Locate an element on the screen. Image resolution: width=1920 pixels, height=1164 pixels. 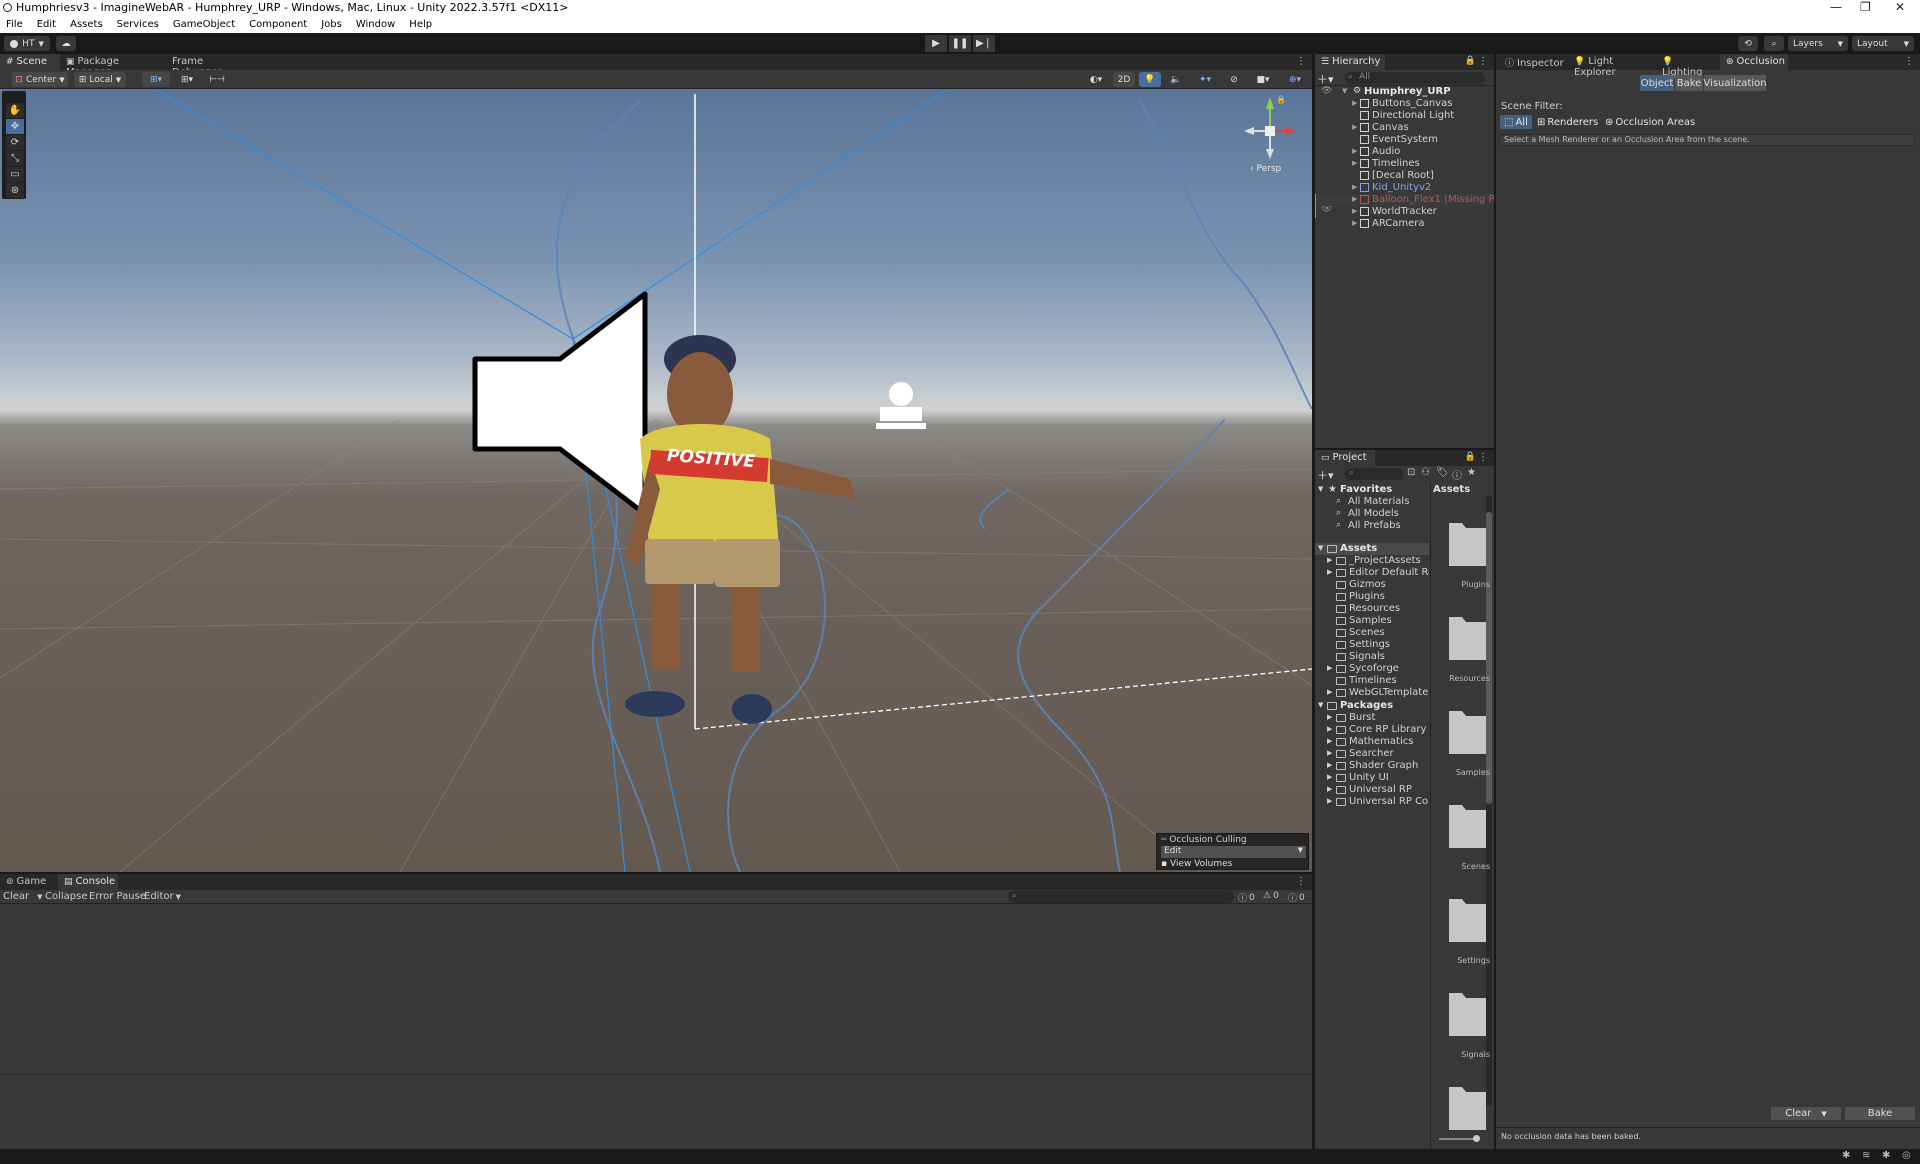
maximize-button: ❐ is located at coordinates (1865, 7).